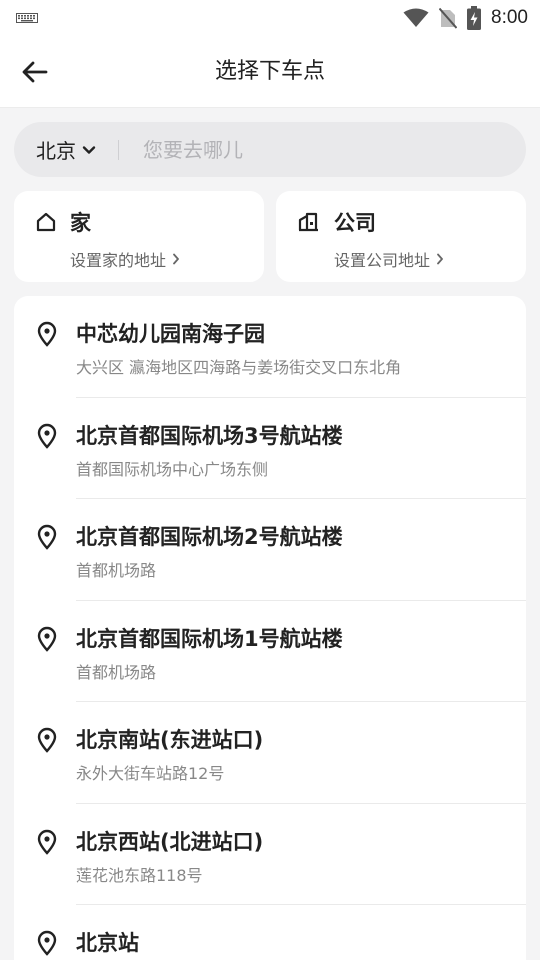 This screenshot has width=540, height=960. What do you see at coordinates (270, 854) in the screenshot?
I see `list-item: 北京西站(北进站口) 莲花池东路118号` at bounding box center [270, 854].